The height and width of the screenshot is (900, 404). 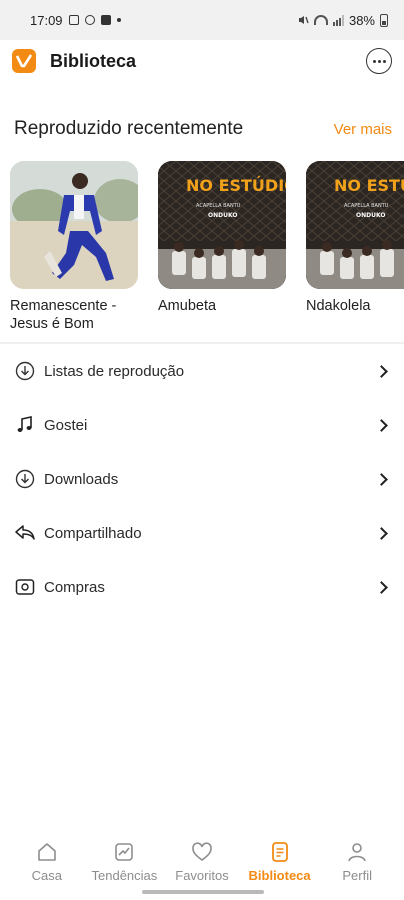 I want to click on dot-icon, so click(x=118, y=20).